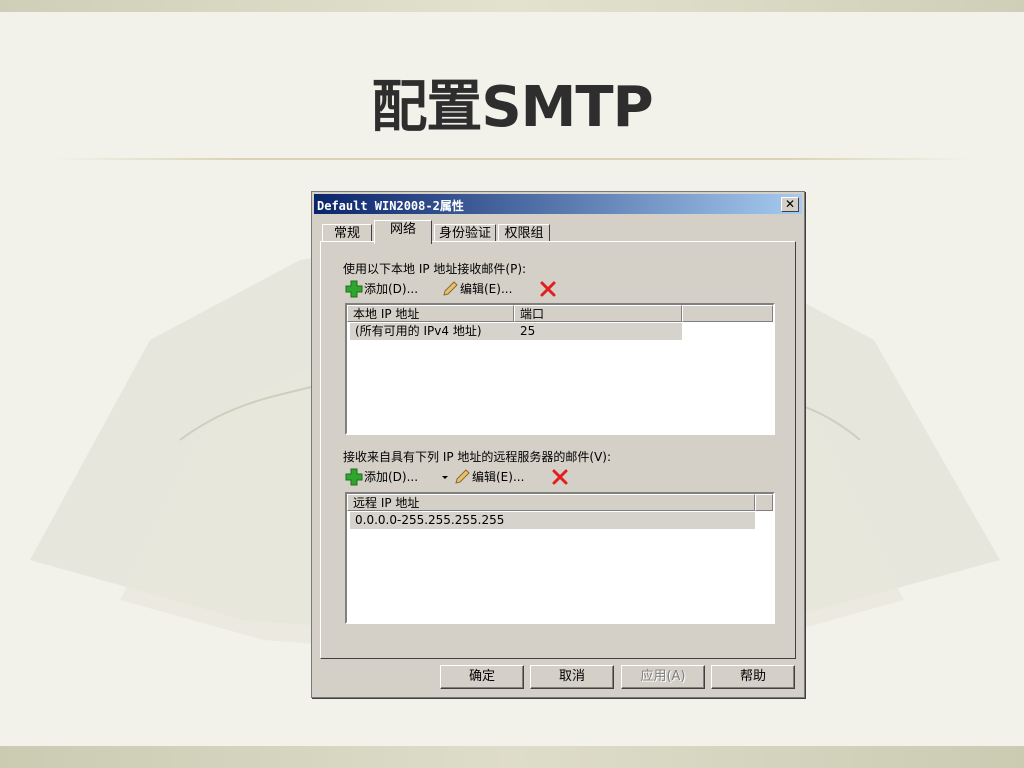 This screenshot has height=768, width=1024. Describe the element at coordinates (464, 233) in the screenshot. I see `tab-label: 身份验证` at that location.